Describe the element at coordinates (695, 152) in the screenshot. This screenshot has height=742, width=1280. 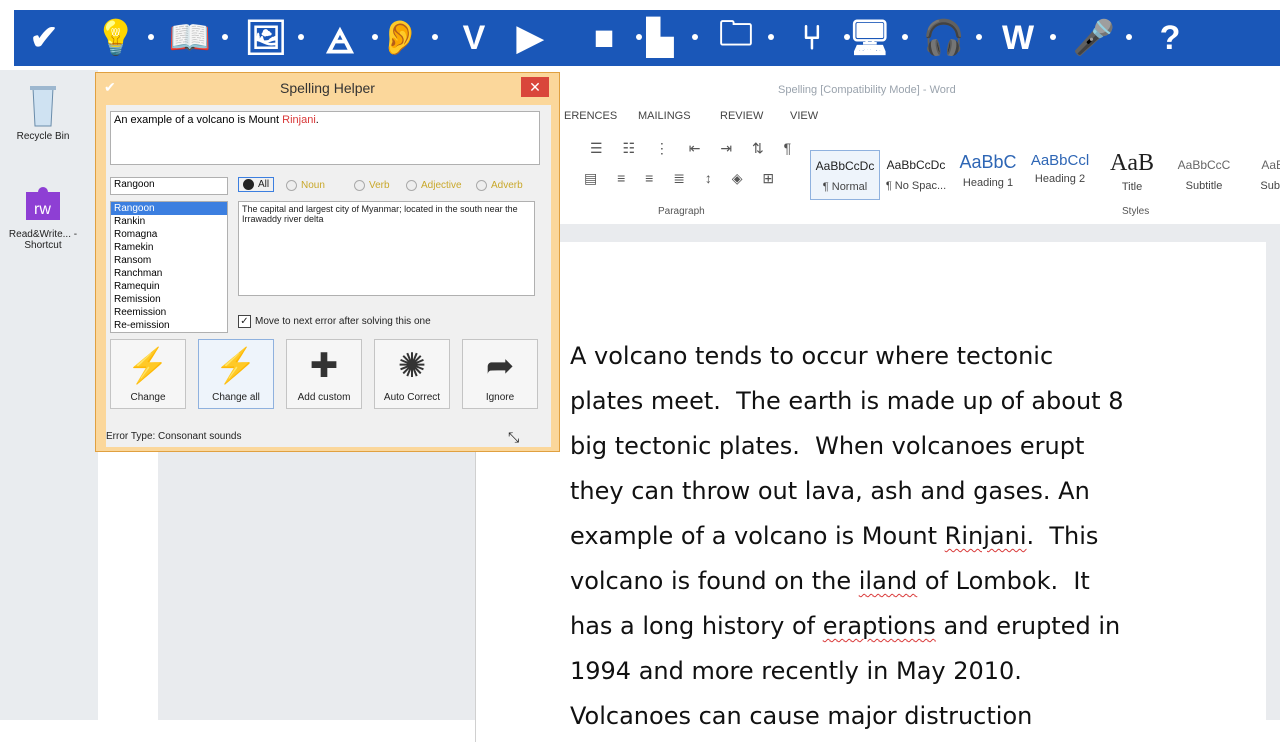
I see `paragraph-list-icons: ☰ ☷ ⋮ ⇤ ⇥ ⇅ ¶` at that location.